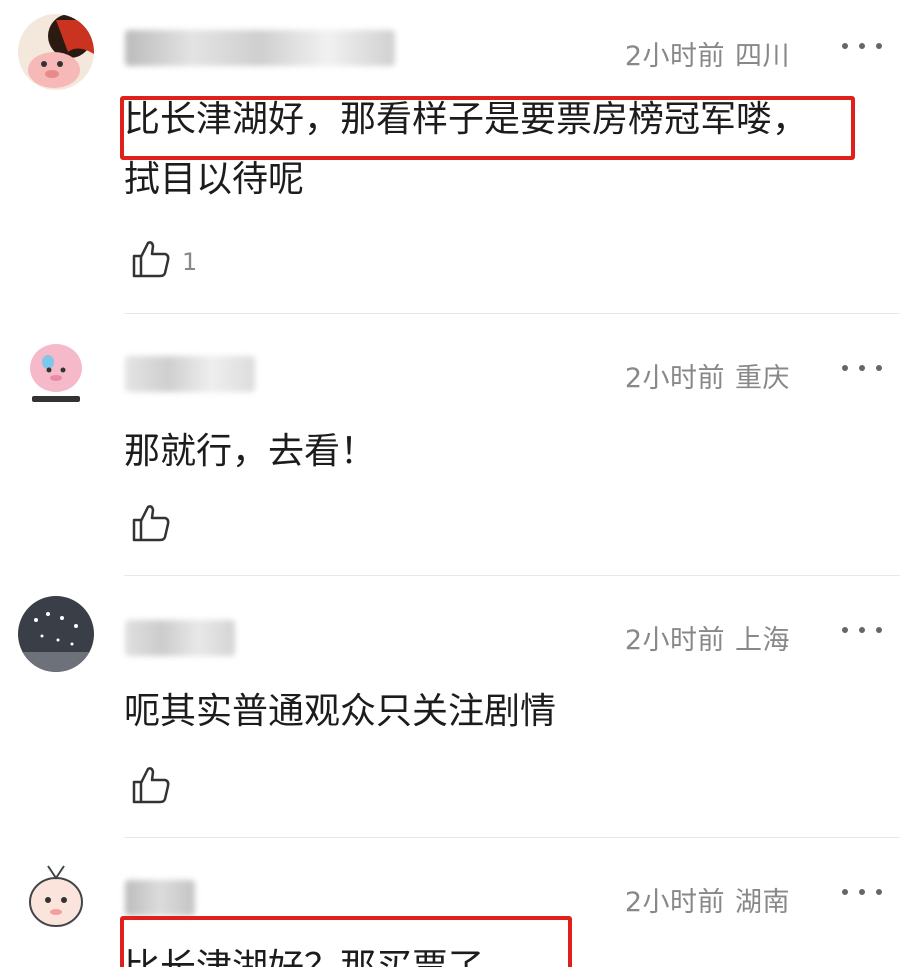 This screenshot has width=900, height=967. What do you see at coordinates (450, 906) in the screenshot?
I see `comment-item: 2小时前湖南 比长津湖好？那买票了` at bounding box center [450, 906].